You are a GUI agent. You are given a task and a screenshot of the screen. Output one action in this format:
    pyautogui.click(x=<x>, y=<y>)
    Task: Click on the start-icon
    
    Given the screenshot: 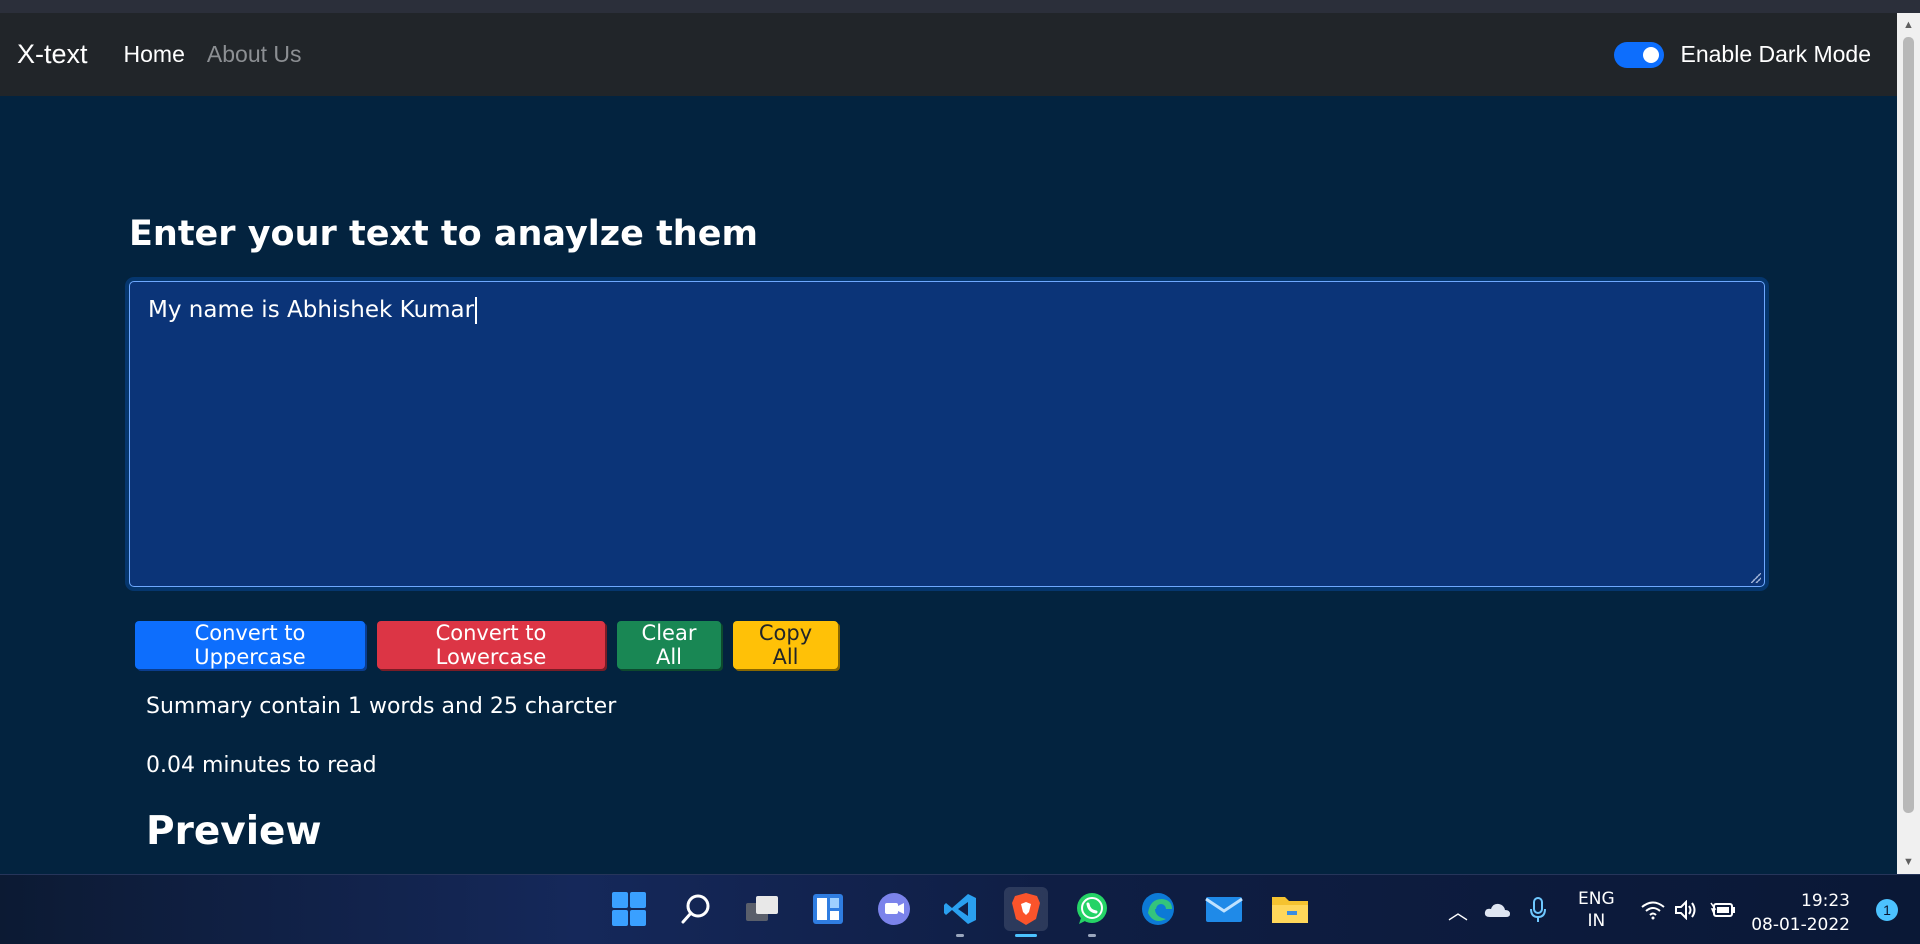 What is the action you would take?
    pyautogui.click(x=629, y=909)
    